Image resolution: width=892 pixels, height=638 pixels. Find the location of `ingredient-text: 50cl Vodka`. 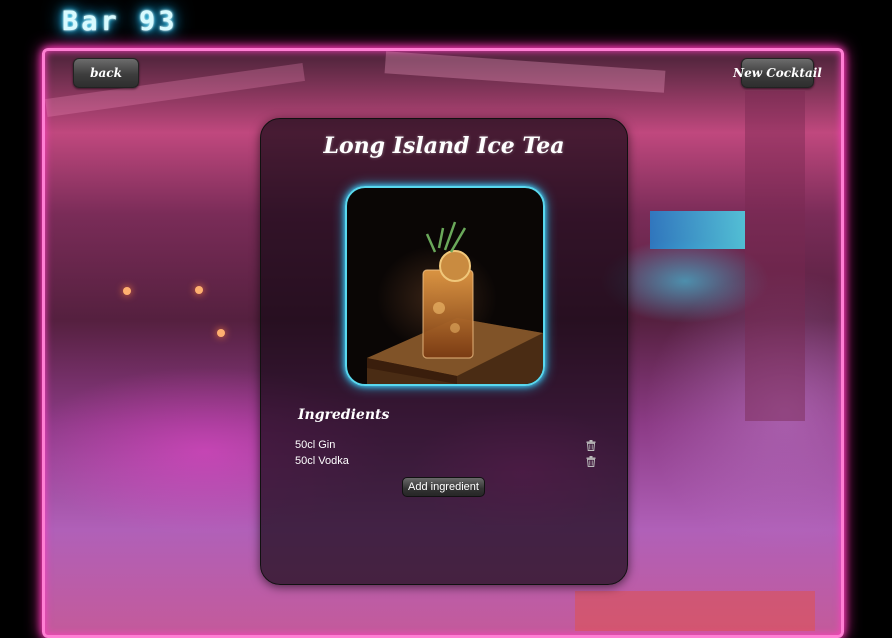

ingredient-text: 50cl Vodka is located at coordinates (322, 461).